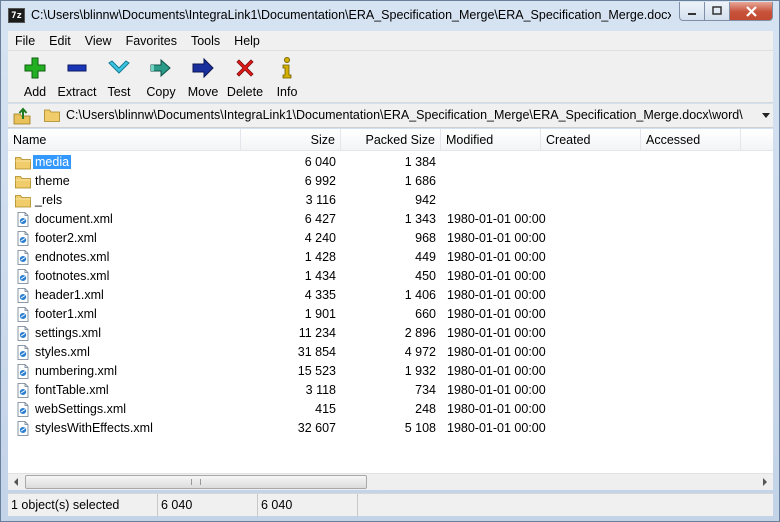 This screenshot has width=780, height=522. I want to click on table-row: settings.xml 11 234 2 896 1980-01-01 00:00, so click(390, 333).